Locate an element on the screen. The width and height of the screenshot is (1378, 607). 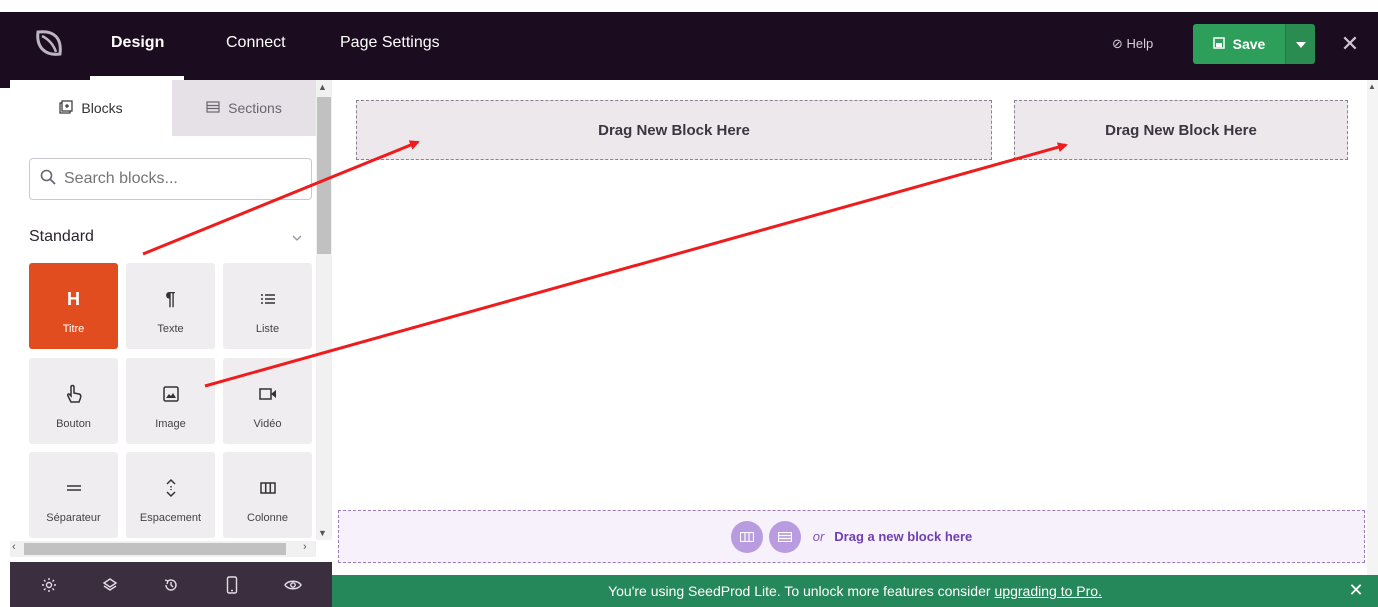
search-field is located at coordinates (170, 179).